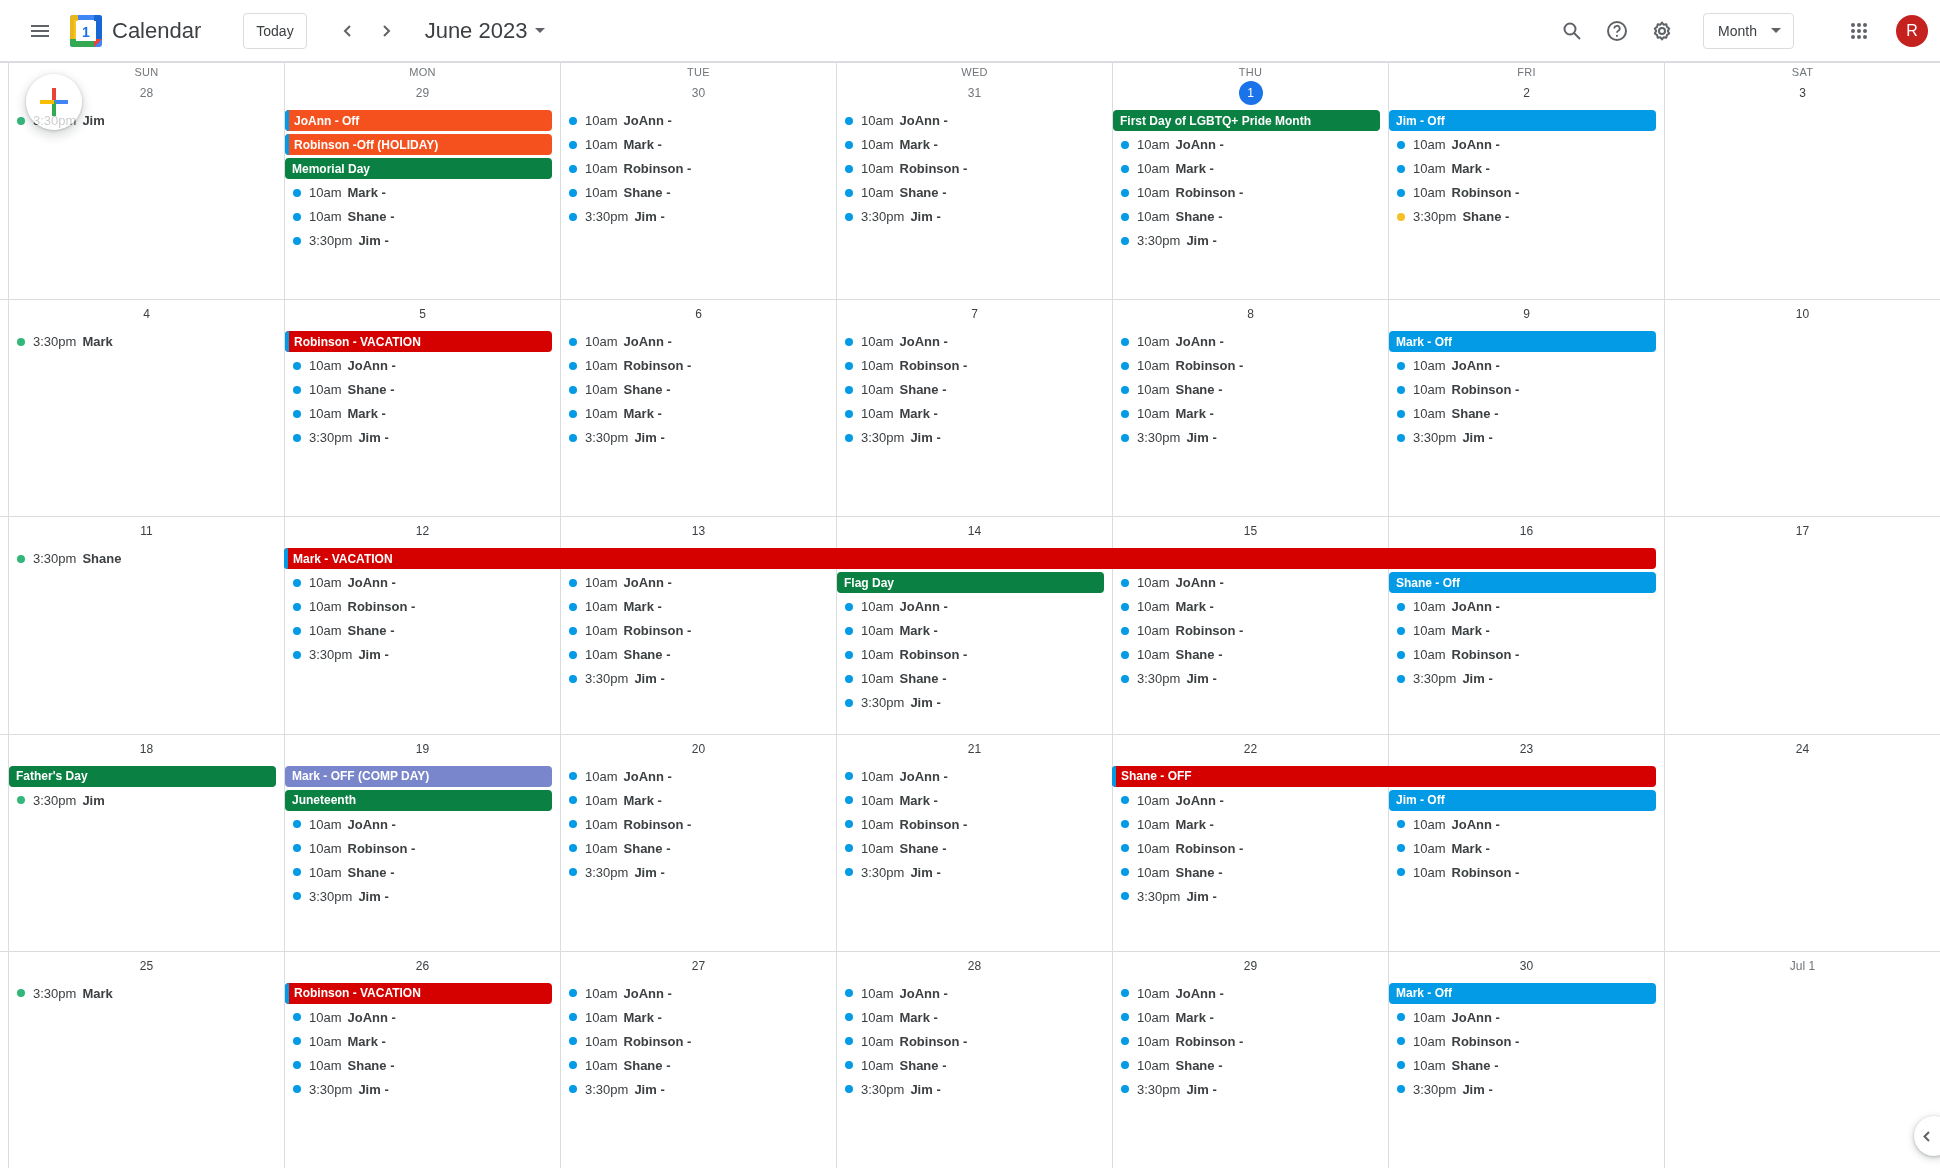  I want to click on date-number: 18, so click(146, 748).